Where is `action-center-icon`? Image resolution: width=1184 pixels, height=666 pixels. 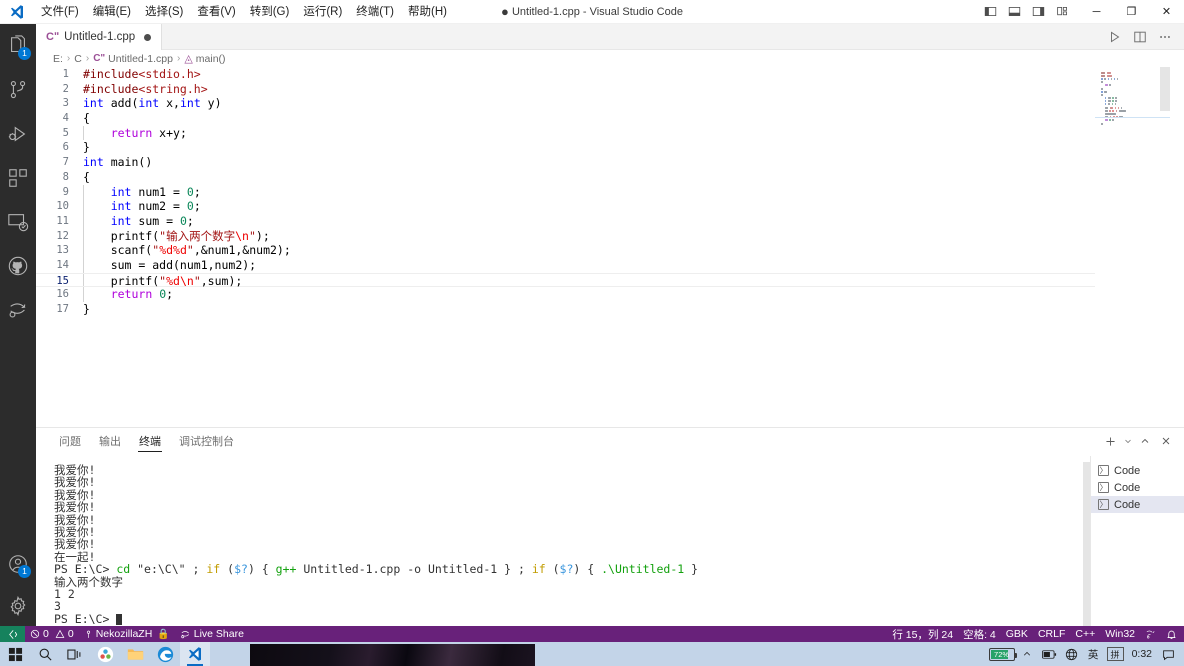 action-center-icon is located at coordinates (1168, 654).